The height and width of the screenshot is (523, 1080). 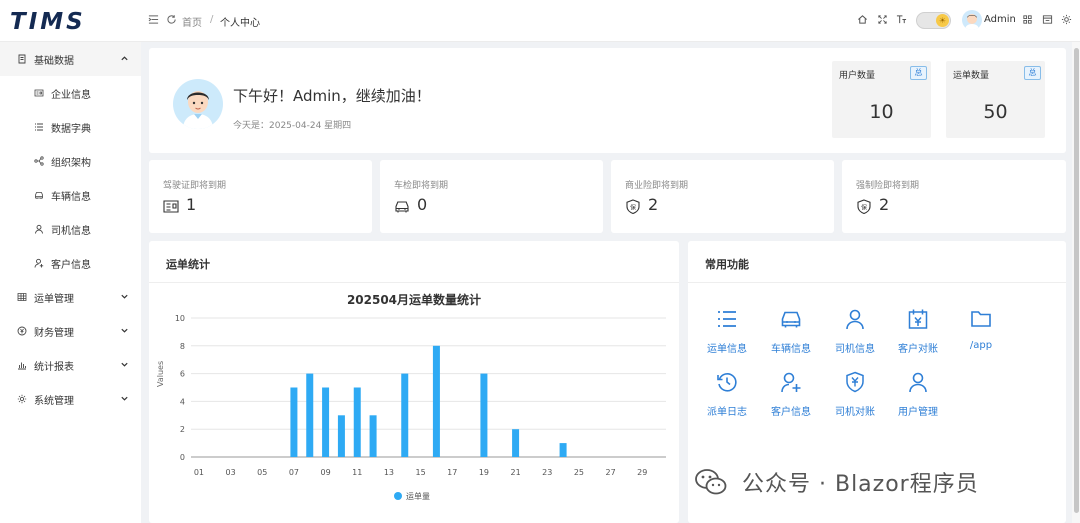 I want to click on sidebar-item-label: 客户信息, so click(x=71, y=265).